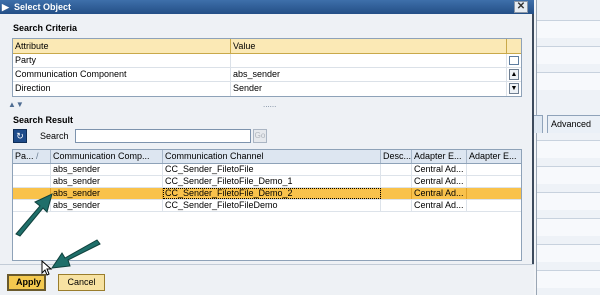  I want to click on search-criteria-heading: Search Criteria, so click(45, 28).